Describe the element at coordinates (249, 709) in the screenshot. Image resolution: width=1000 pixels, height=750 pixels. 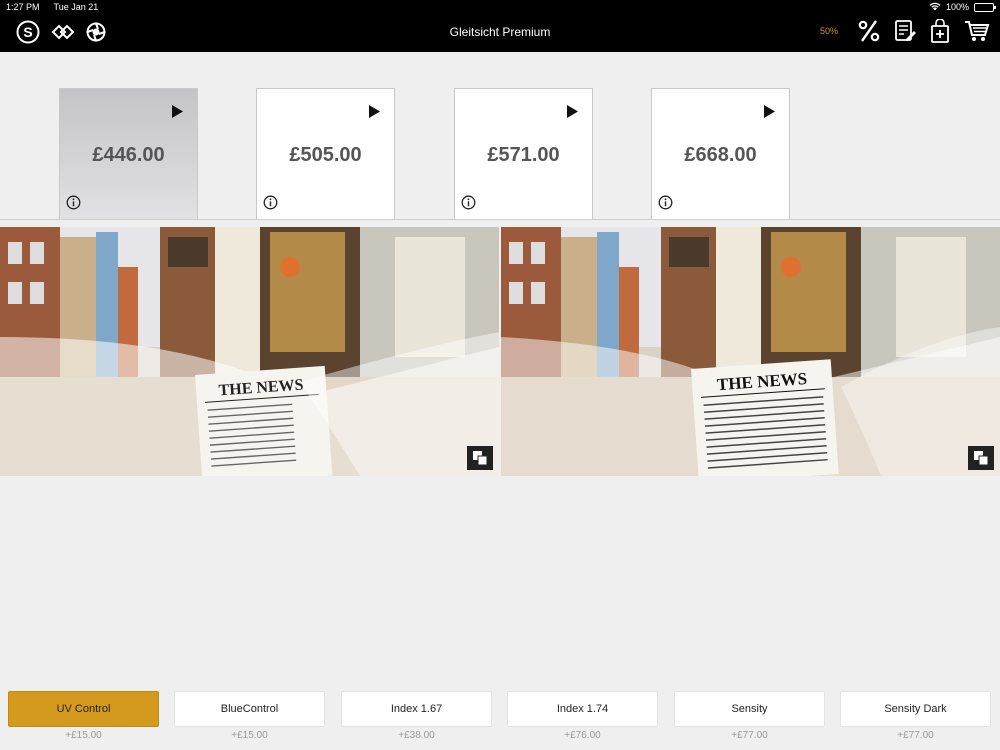
I see `addon-button: BlueControl` at that location.